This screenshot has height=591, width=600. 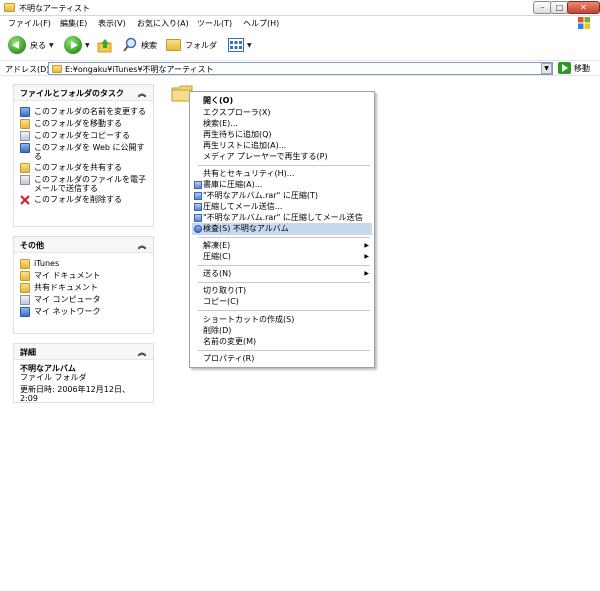 What do you see at coordinates (546, 68) in the screenshot?
I see `address-dropdown-icon: ▼` at bounding box center [546, 68].